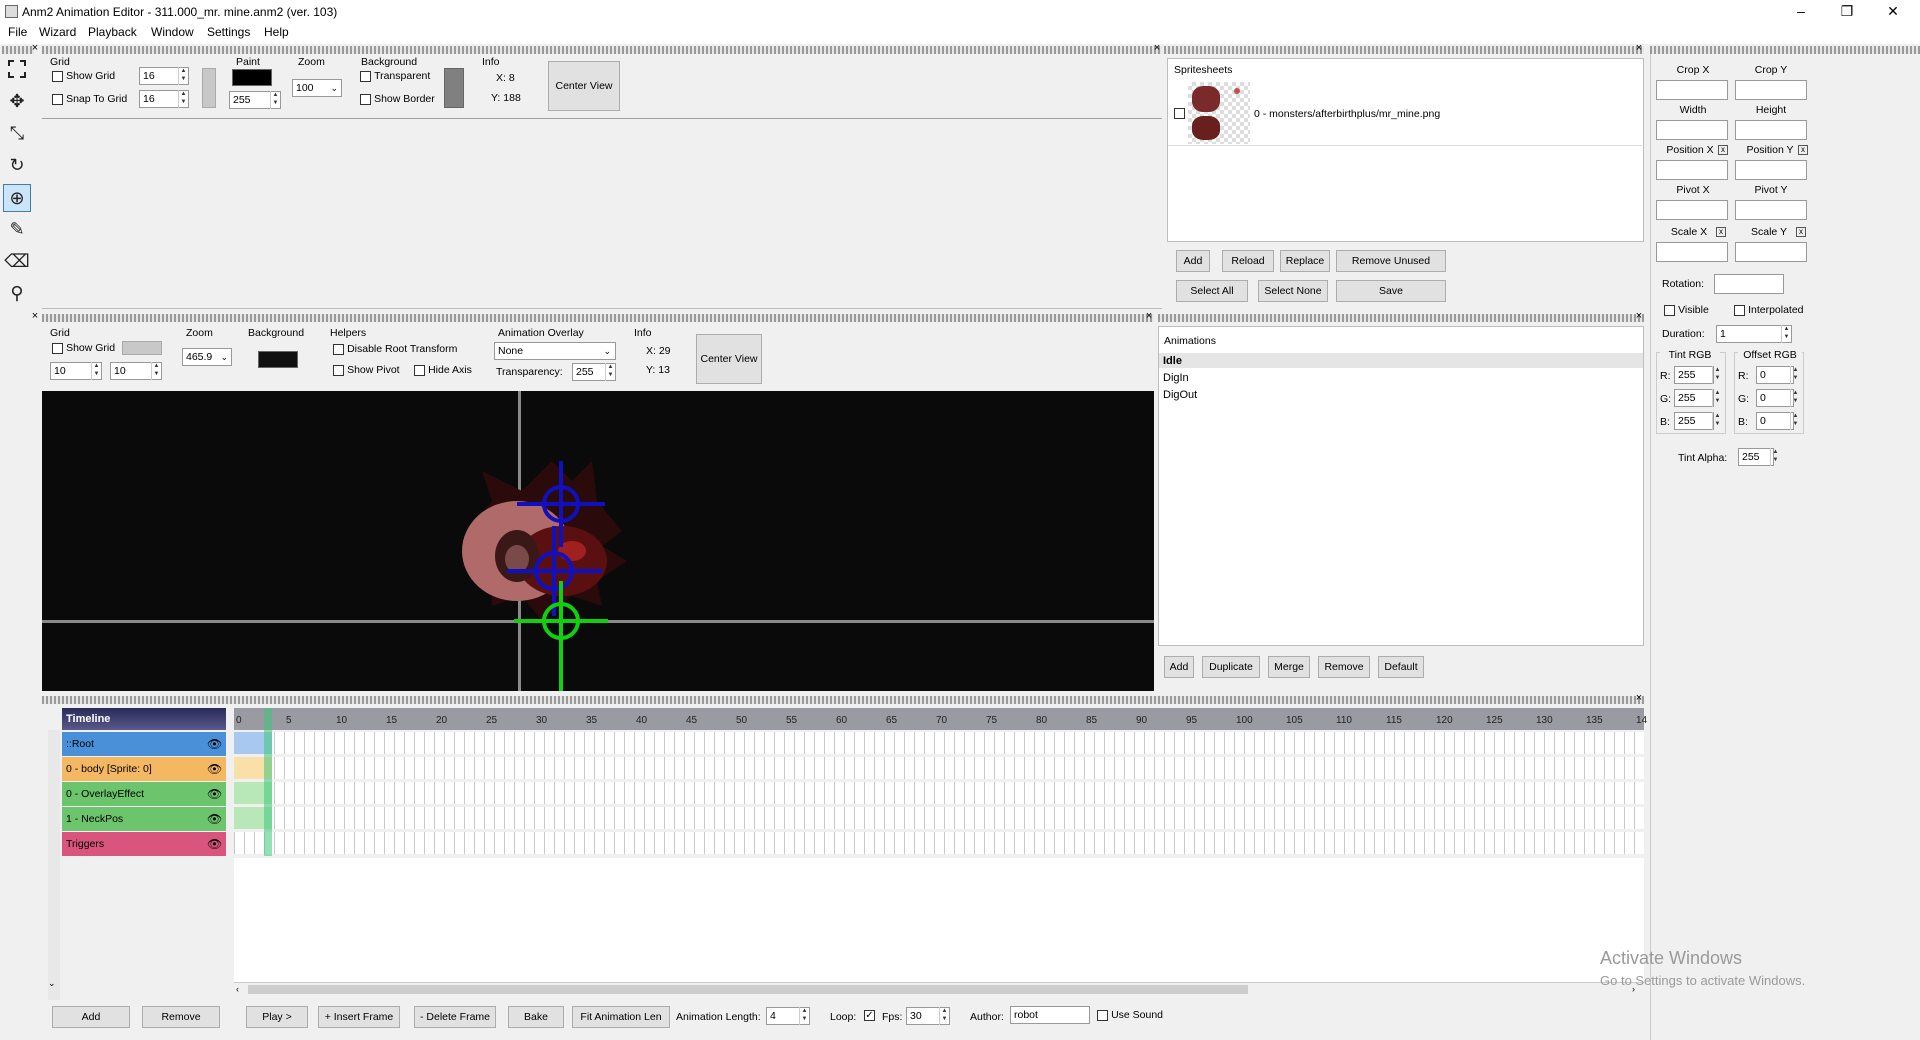 Image resolution: width=1920 pixels, height=1040 pixels. What do you see at coordinates (359, 1017) in the screenshot?
I see `insert-frame-button: + Insert Frame` at bounding box center [359, 1017].